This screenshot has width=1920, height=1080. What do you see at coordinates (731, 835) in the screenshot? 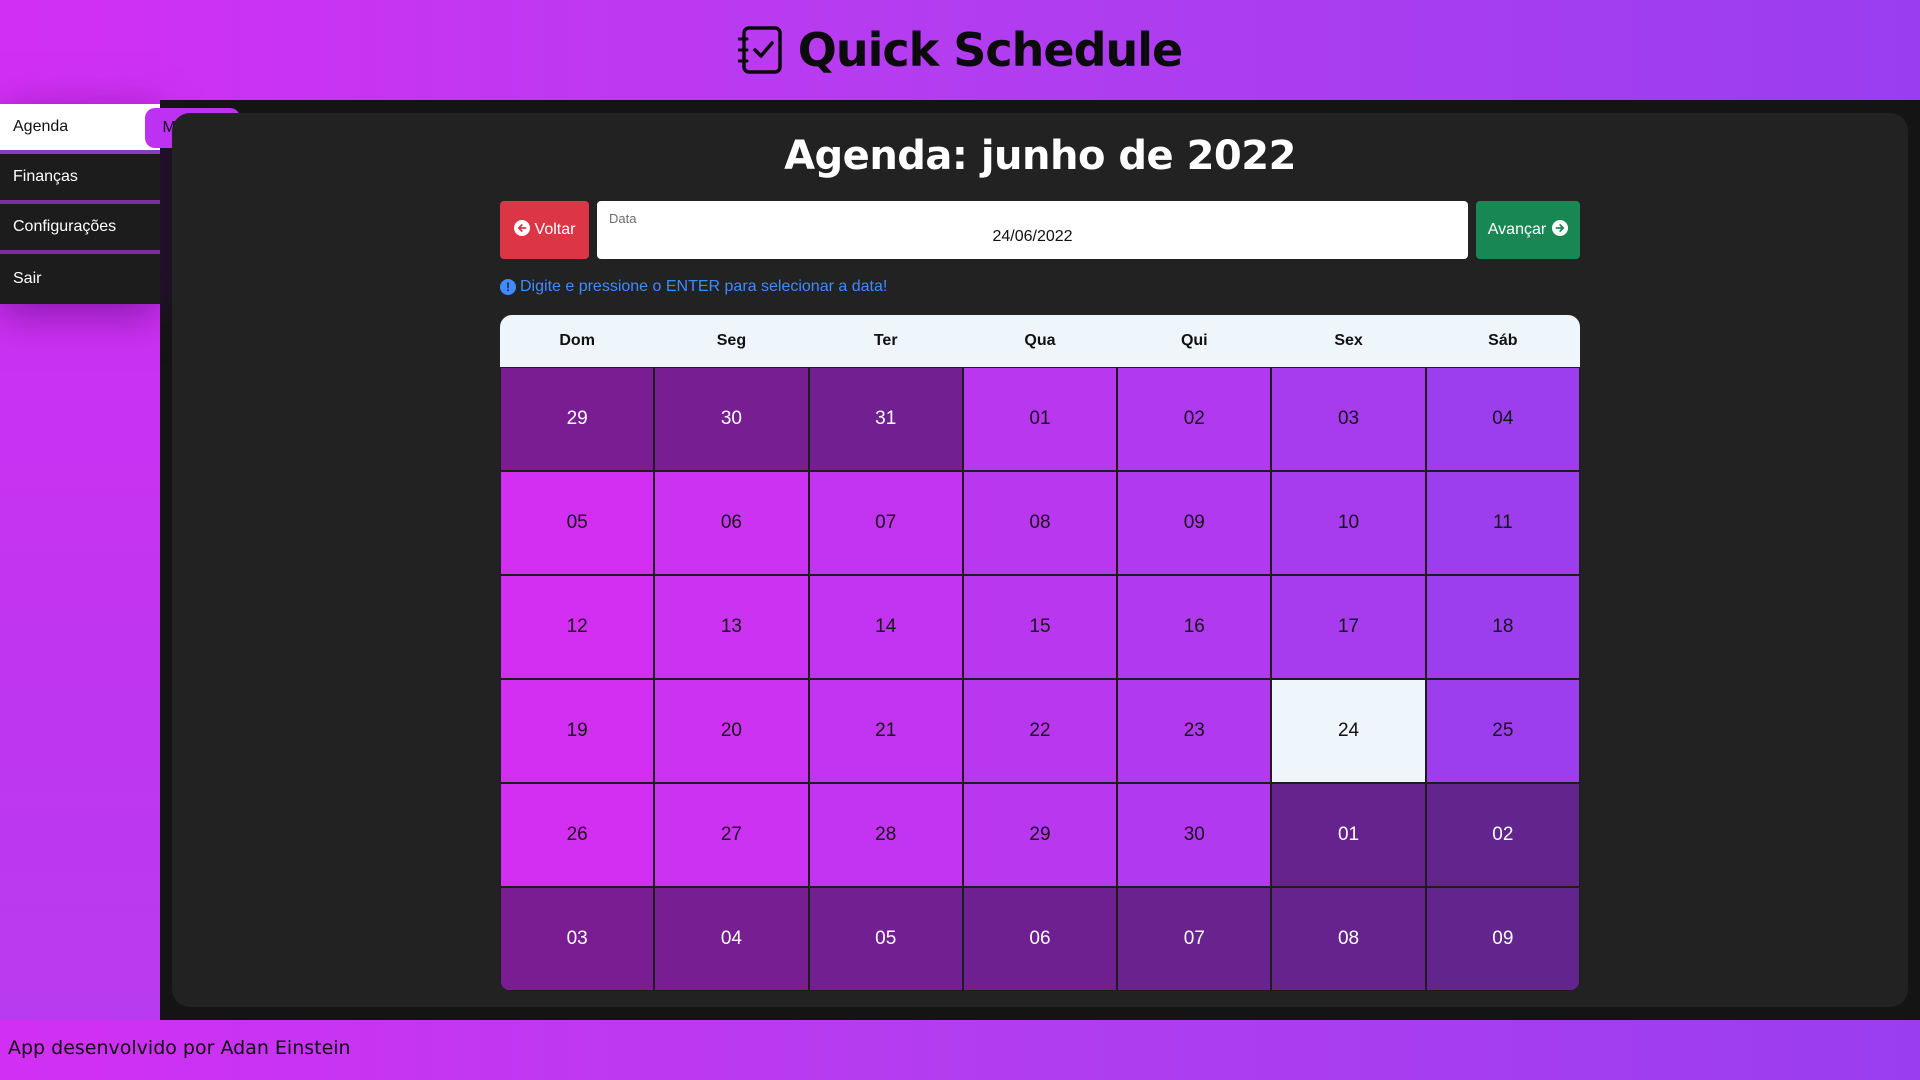
I see `calendar-day: 27` at bounding box center [731, 835].